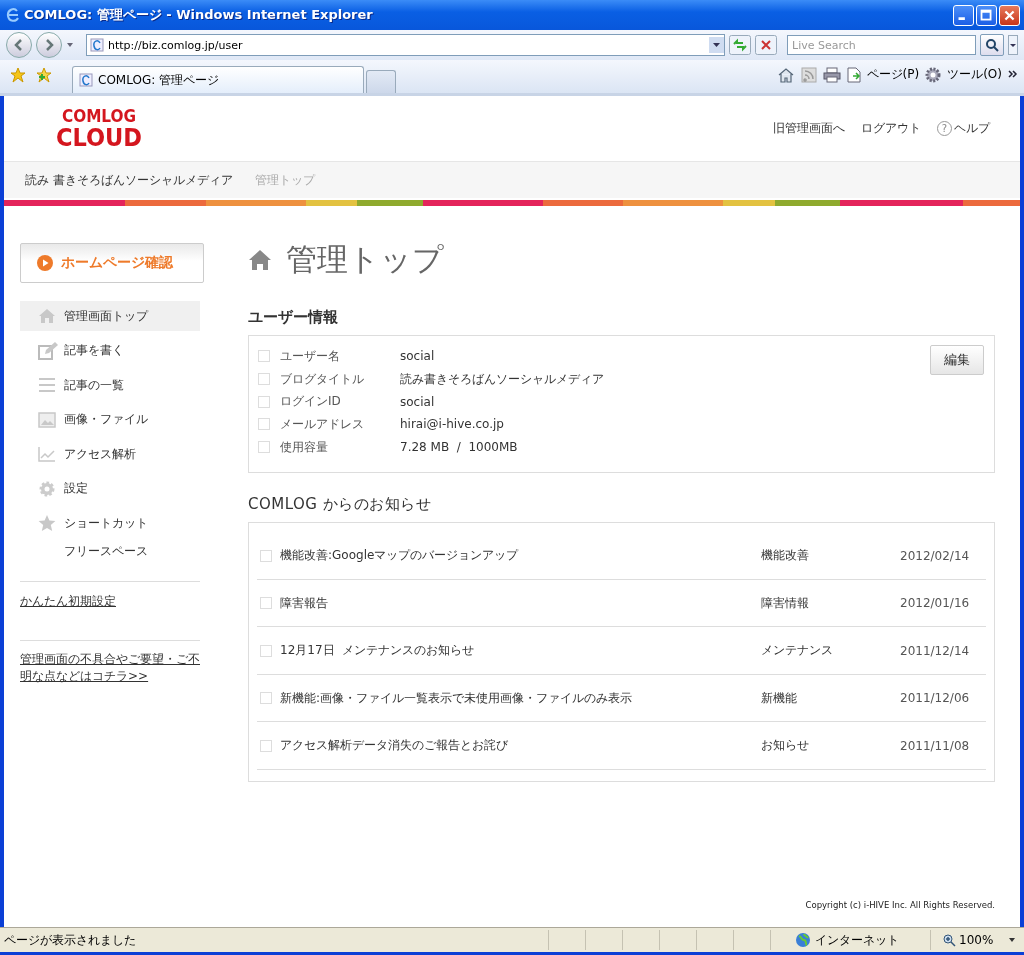  What do you see at coordinates (110, 350) in the screenshot?
I see `sidebar-item: 記事を書く` at bounding box center [110, 350].